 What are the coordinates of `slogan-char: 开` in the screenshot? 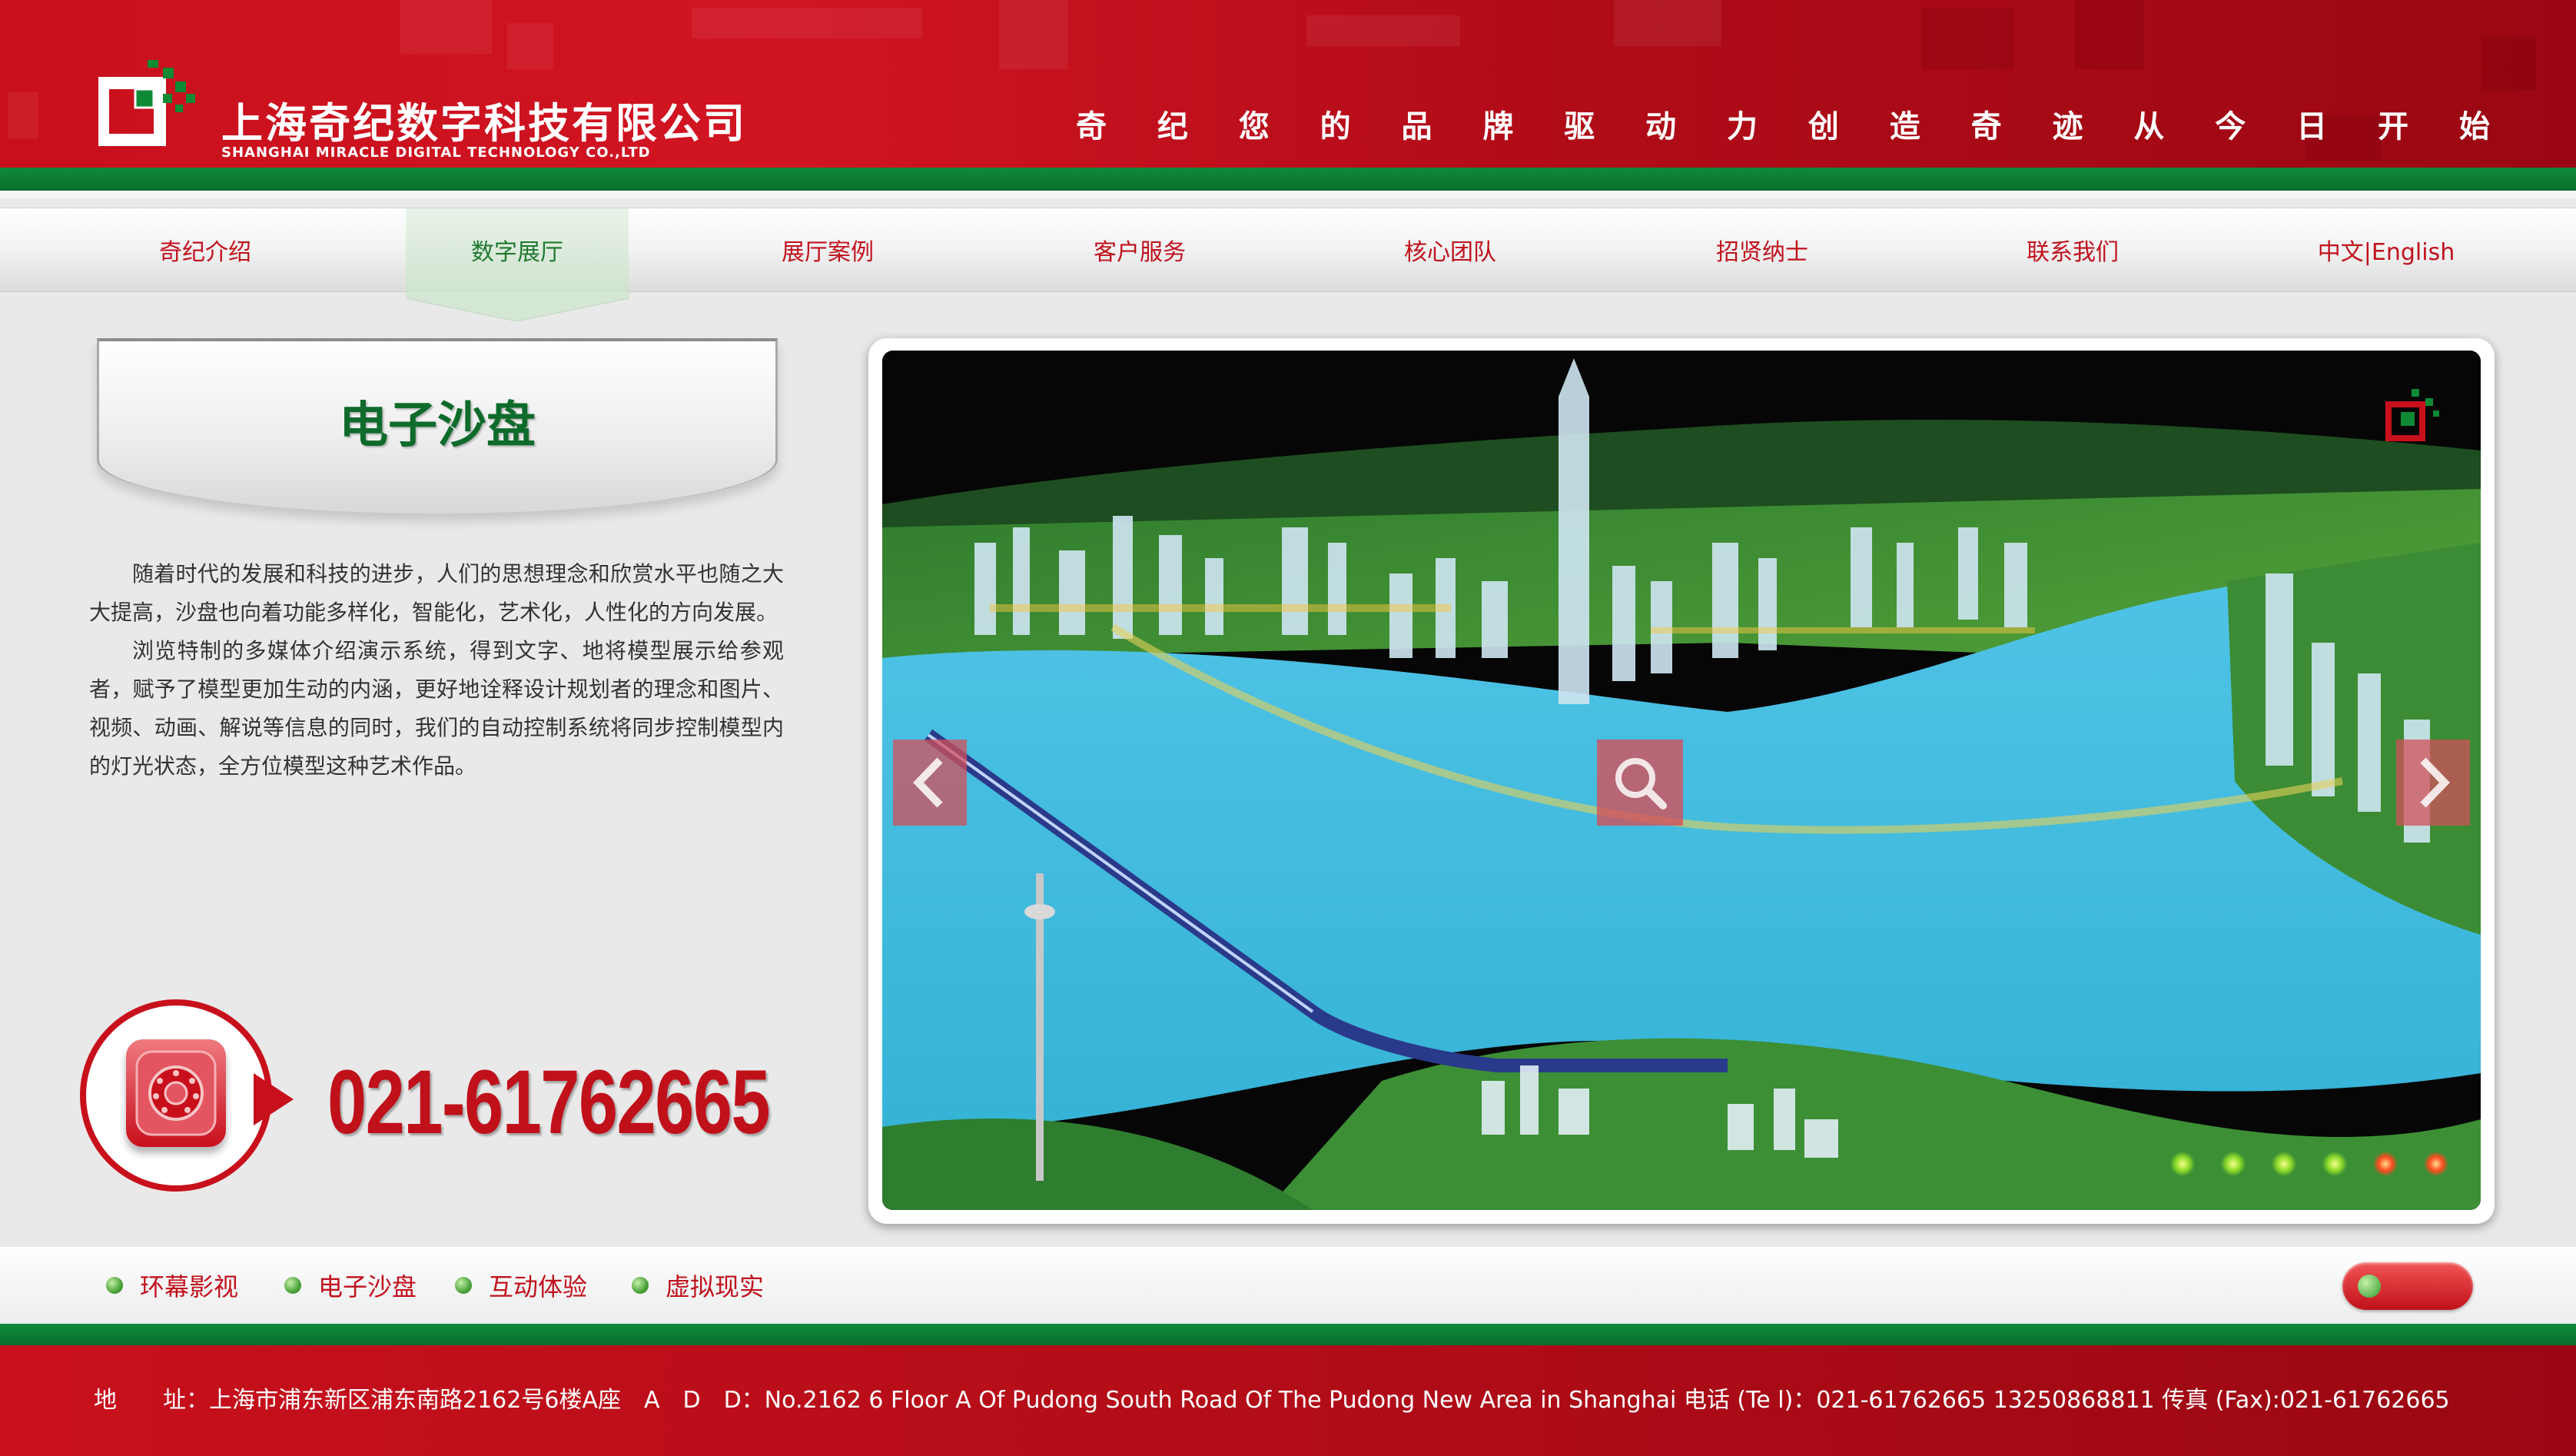 It's located at (2393, 126).